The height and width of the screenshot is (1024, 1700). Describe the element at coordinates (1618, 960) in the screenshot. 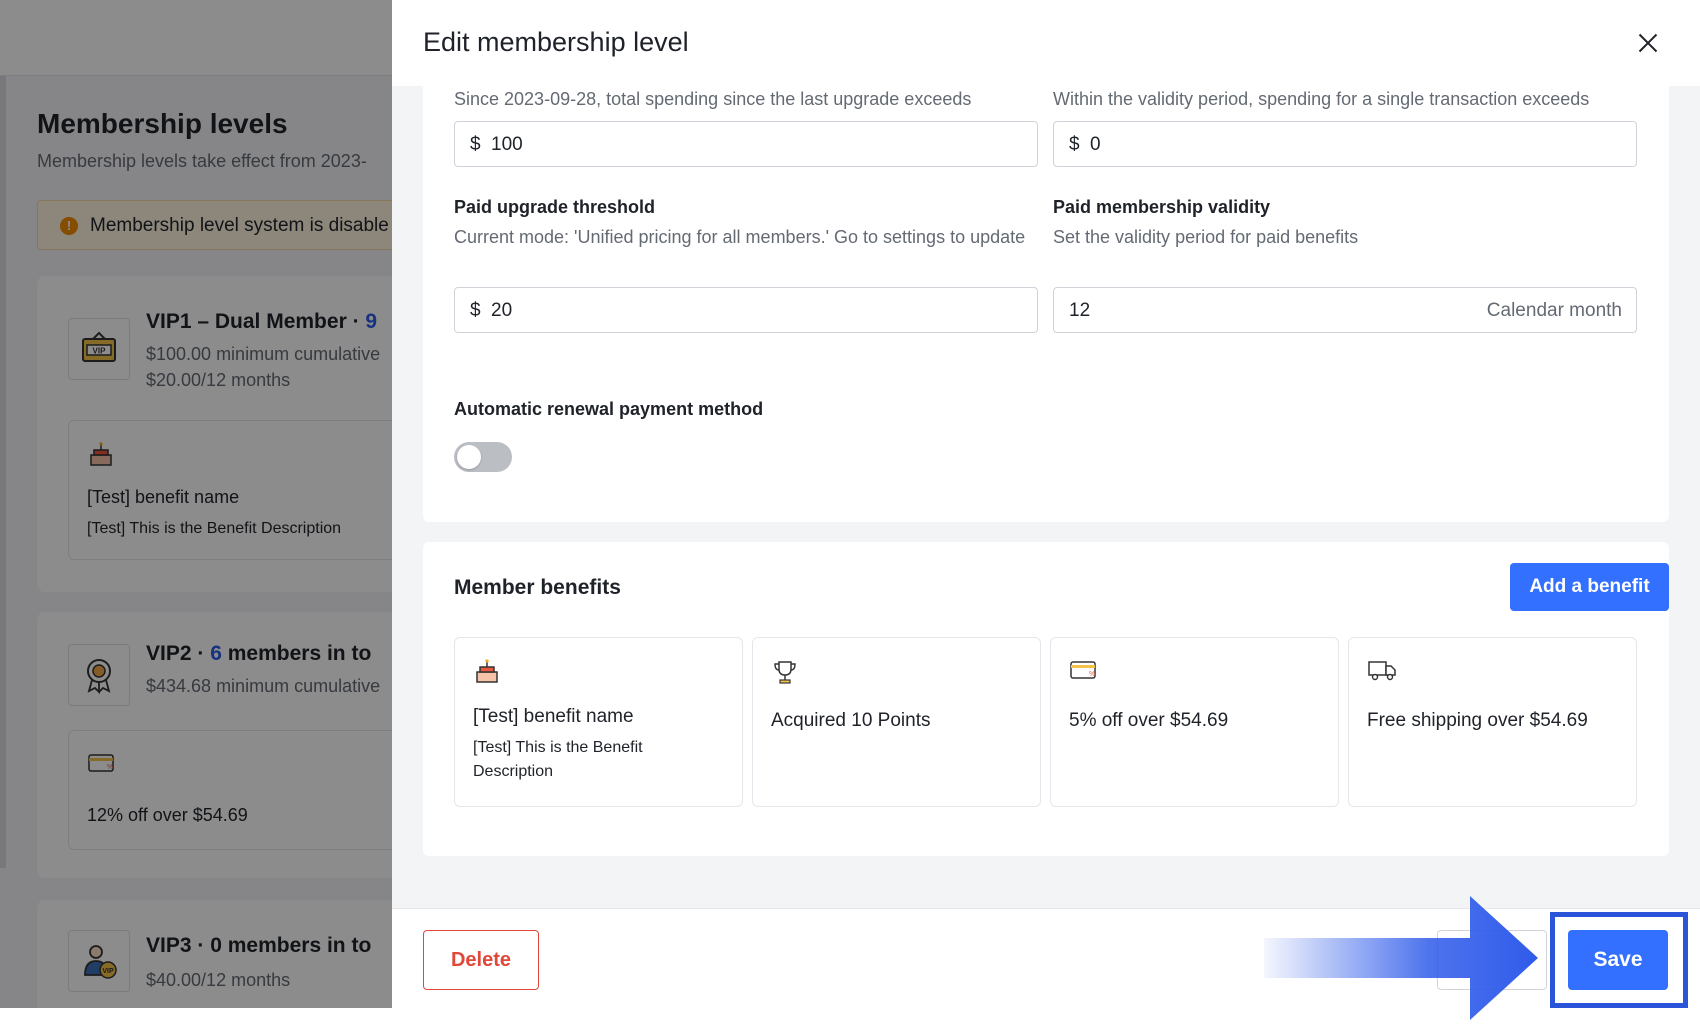

I see `save-button: Save` at that location.